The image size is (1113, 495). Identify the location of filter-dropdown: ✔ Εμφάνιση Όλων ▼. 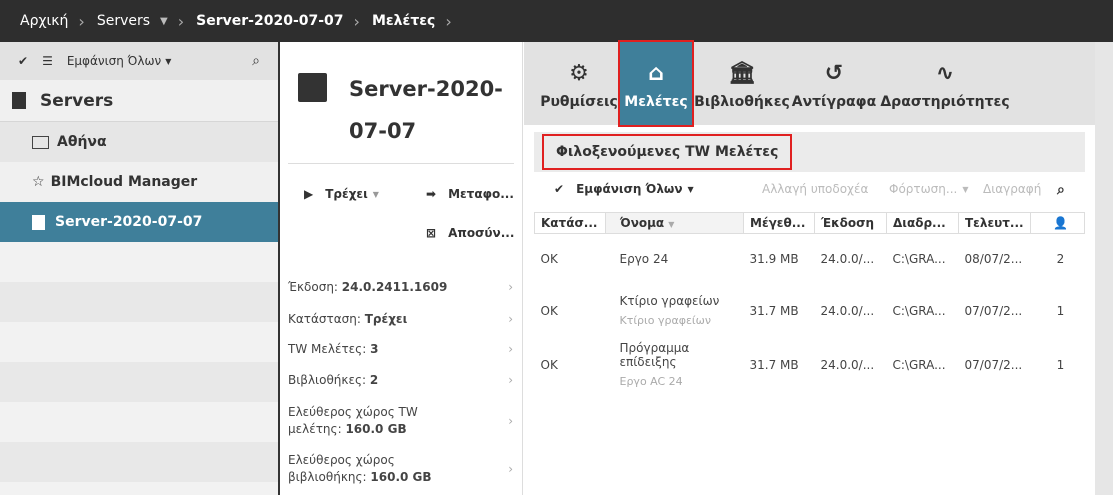
(624, 189).